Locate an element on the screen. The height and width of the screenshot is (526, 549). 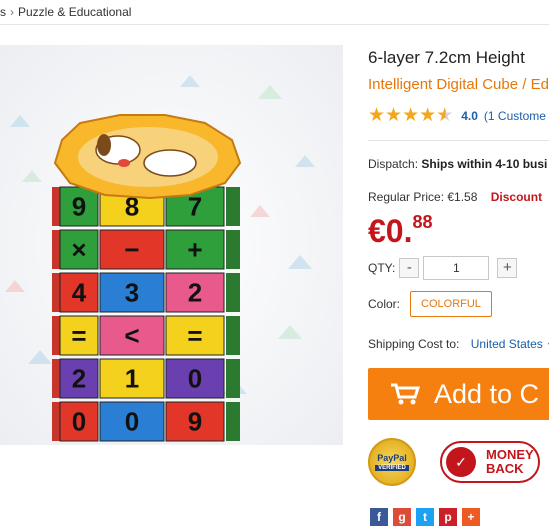
qty-decrement-button: - is located at coordinates (409, 268).